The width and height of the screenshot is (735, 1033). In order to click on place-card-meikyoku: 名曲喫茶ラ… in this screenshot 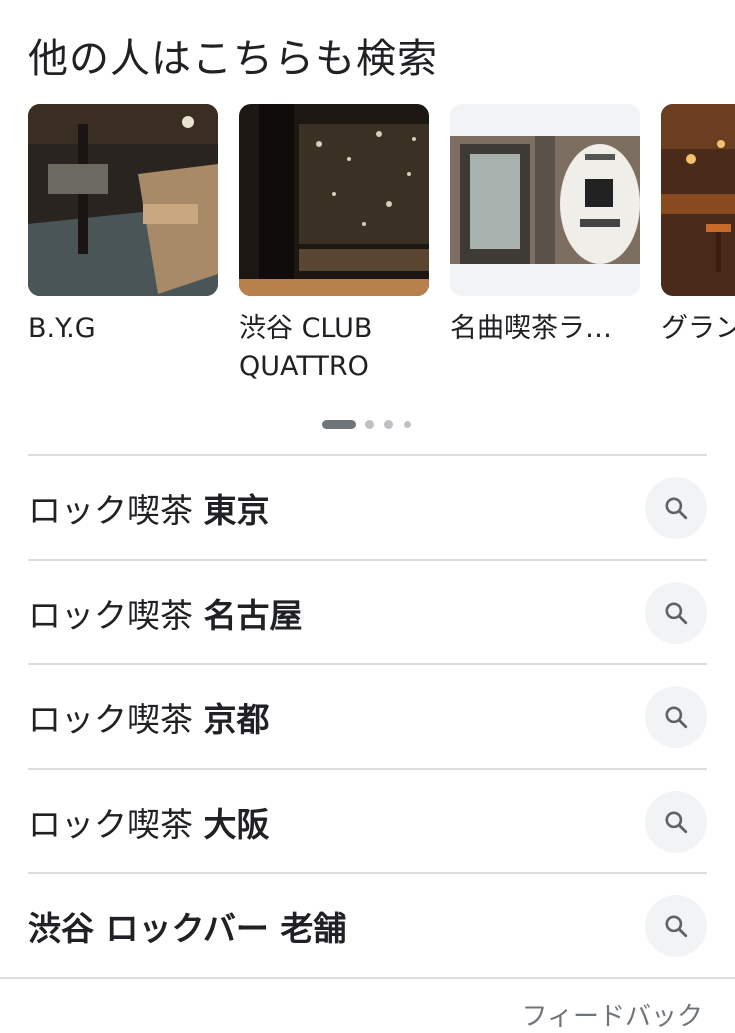, I will do `click(545, 226)`.